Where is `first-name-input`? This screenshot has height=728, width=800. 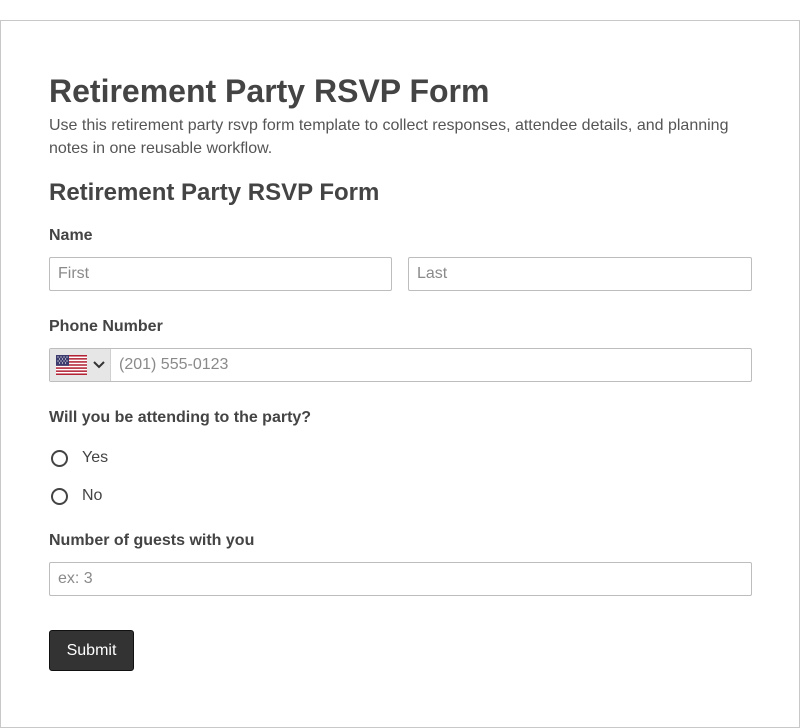 first-name-input is located at coordinates (220, 274).